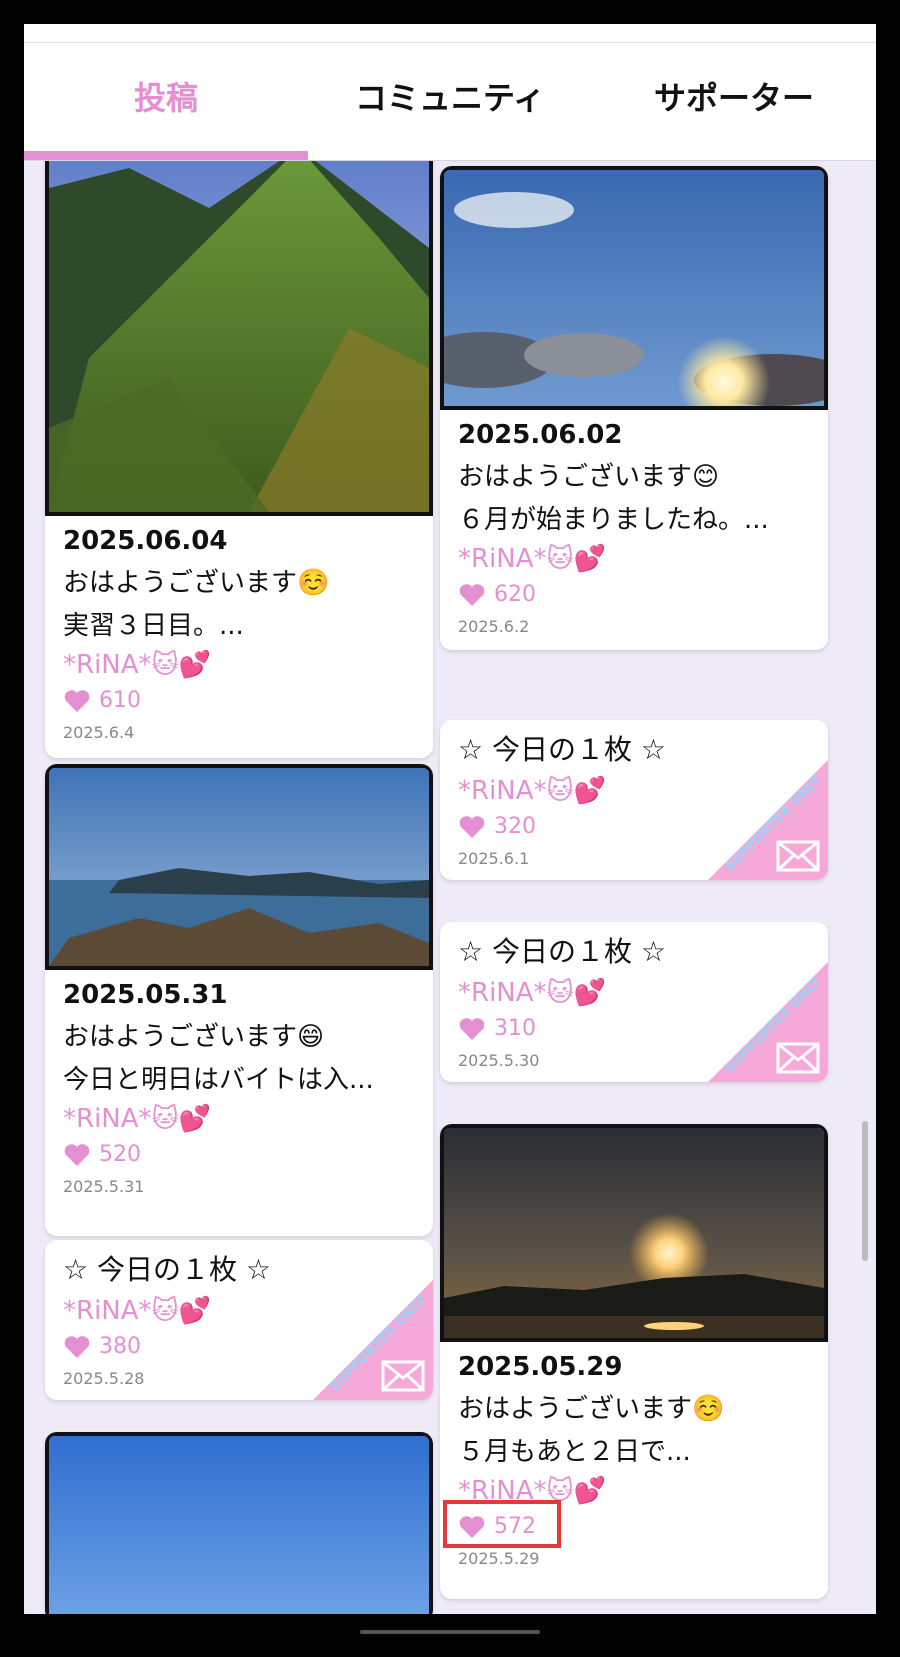 Image resolution: width=900 pixels, height=1657 pixels. I want to click on post-photo-sunset, so click(634, 1233).